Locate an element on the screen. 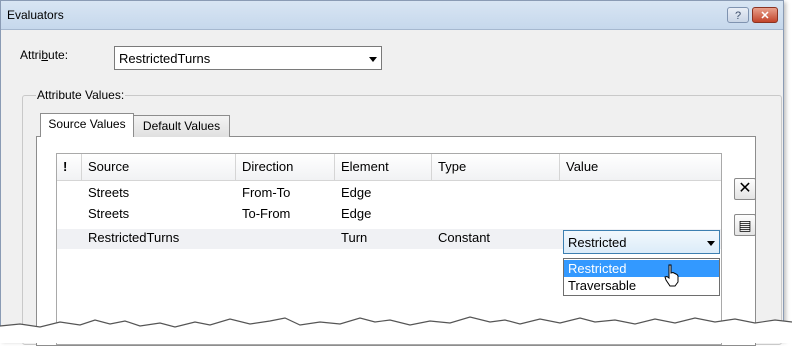 This screenshot has width=792, height=346. cell-element: Turn is located at coordinates (354, 237).